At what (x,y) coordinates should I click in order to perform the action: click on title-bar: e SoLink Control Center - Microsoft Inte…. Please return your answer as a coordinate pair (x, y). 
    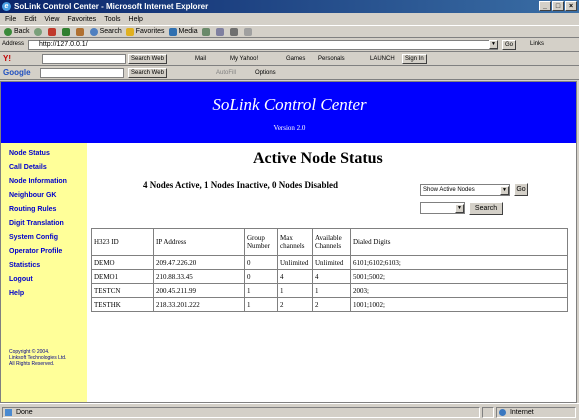
    Looking at the image, I should click on (289, 6).